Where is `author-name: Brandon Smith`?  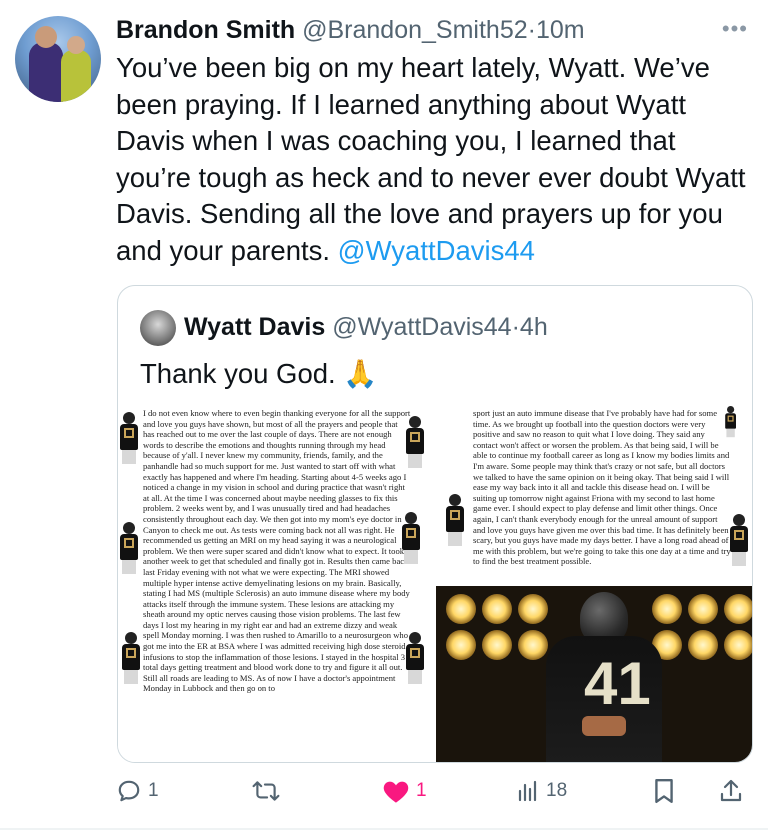
author-name: Brandon Smith is located at coordinates (205, 30).